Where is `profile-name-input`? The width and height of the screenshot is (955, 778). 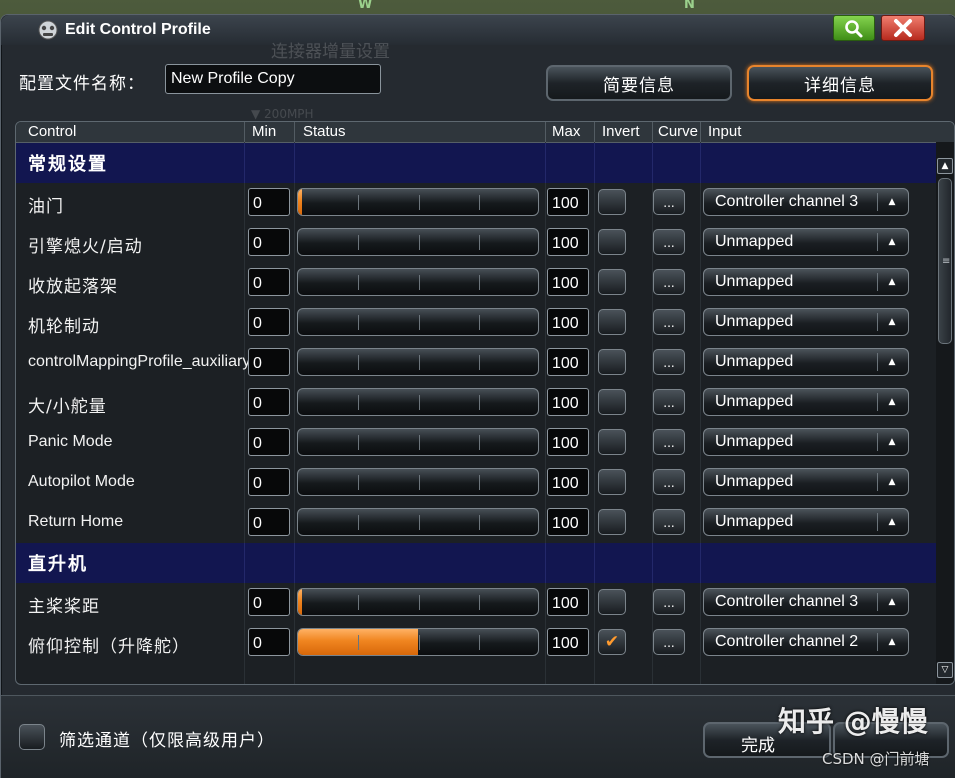
profile-name-input is located at coordinates (273, 79).